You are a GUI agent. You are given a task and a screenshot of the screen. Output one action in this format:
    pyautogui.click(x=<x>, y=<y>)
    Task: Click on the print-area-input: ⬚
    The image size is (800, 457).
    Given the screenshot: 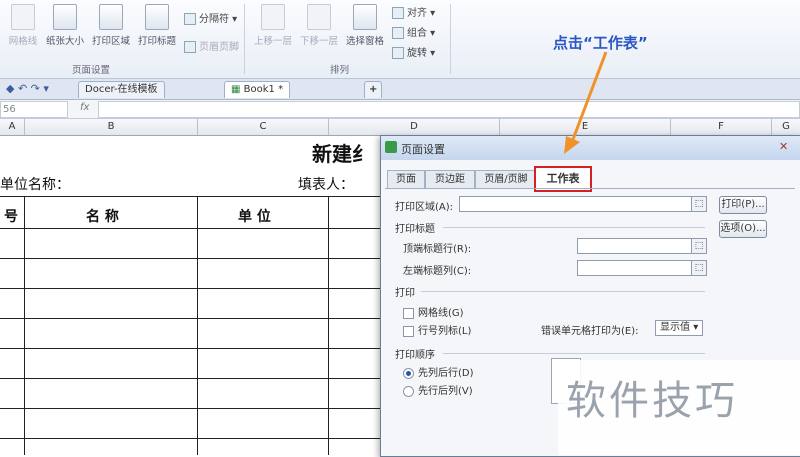 What is the action you would take?
    pyautogui.click(x=583, y=204)
    